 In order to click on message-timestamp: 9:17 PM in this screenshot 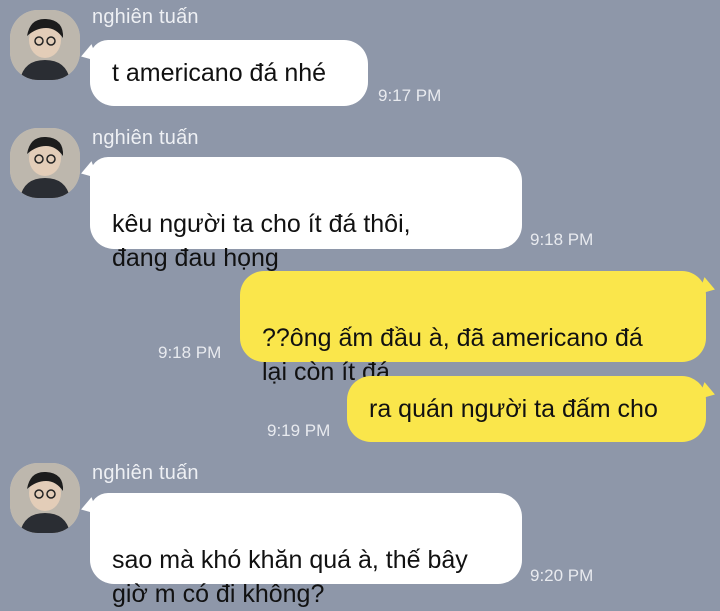, I will do `click(410, 95)`.